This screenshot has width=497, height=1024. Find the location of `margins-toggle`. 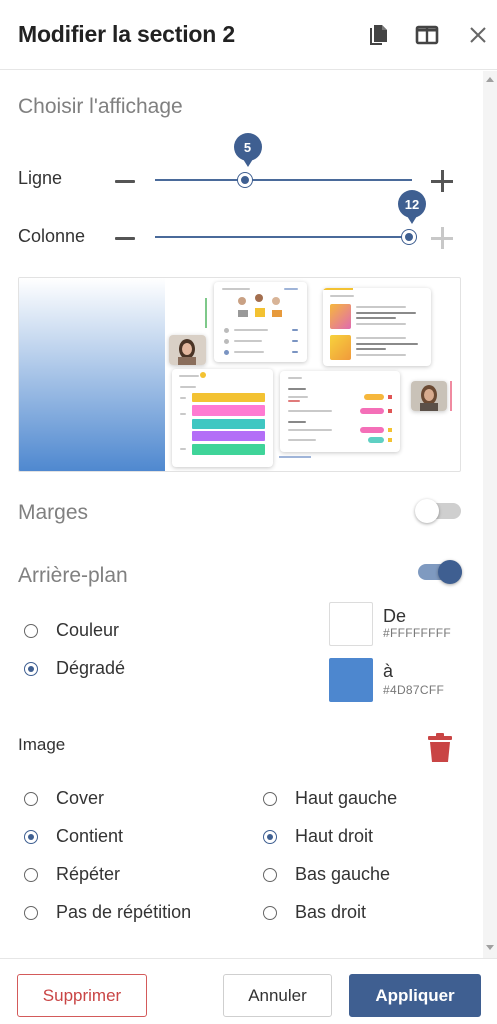

margins-toggle is located at coordinates (438, 511).